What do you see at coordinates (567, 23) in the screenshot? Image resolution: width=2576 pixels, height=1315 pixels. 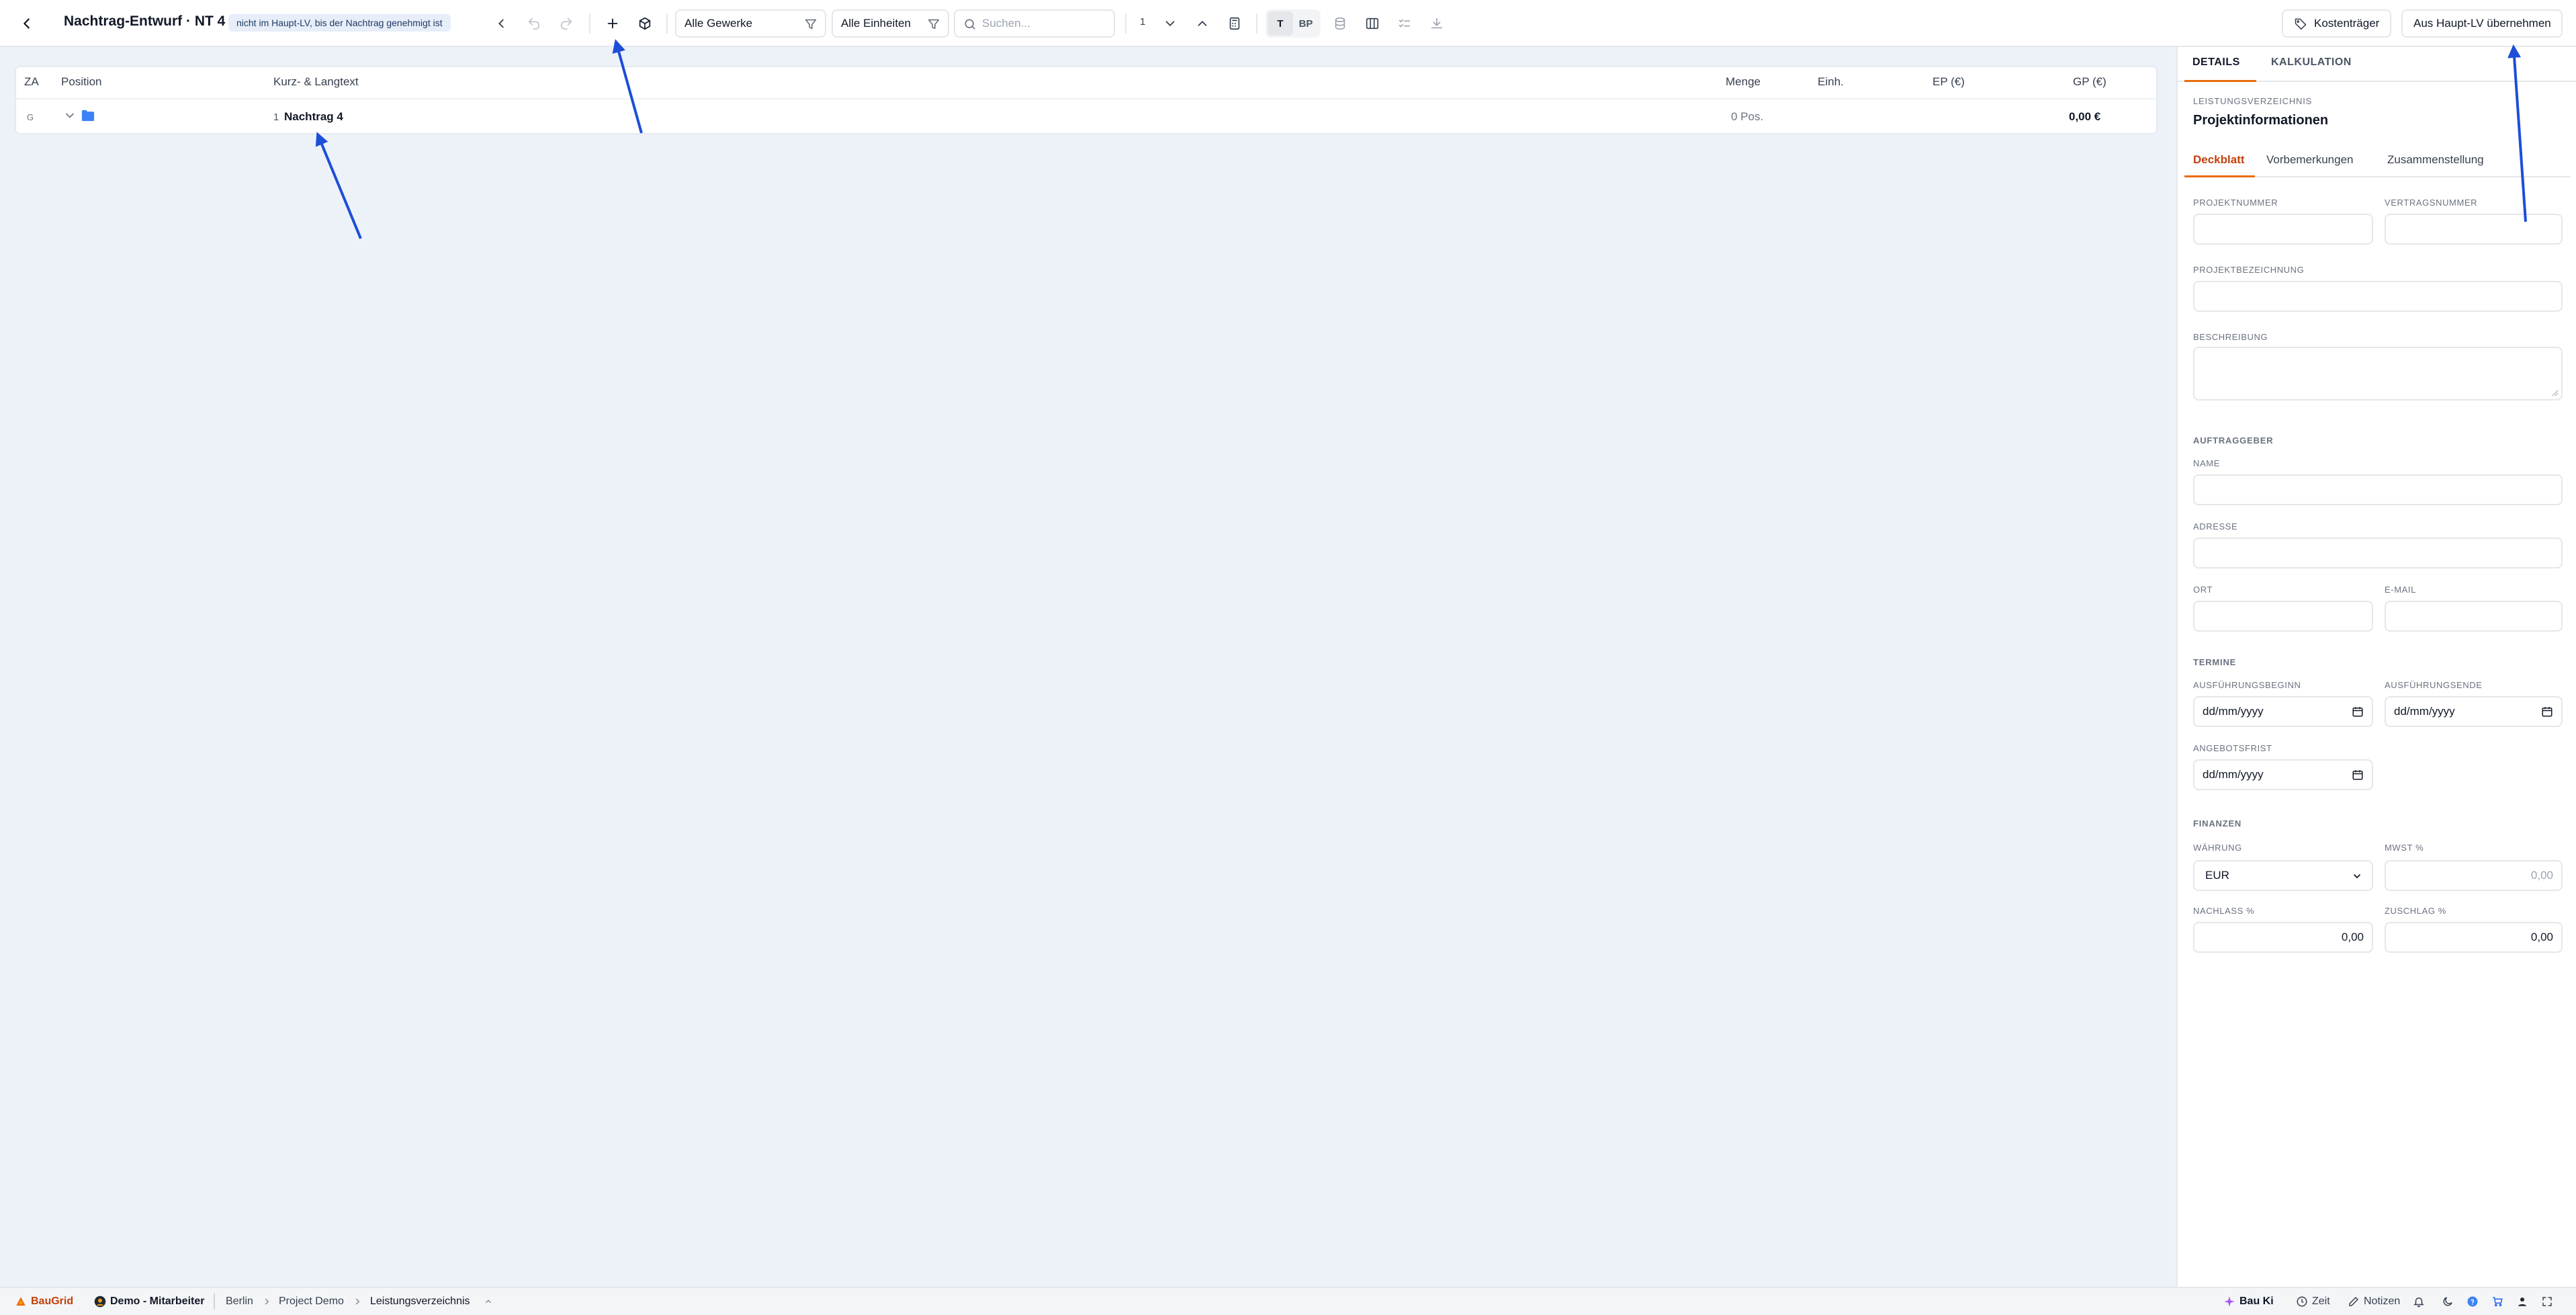 I see `redo-button` at bounding box center [567, 23].